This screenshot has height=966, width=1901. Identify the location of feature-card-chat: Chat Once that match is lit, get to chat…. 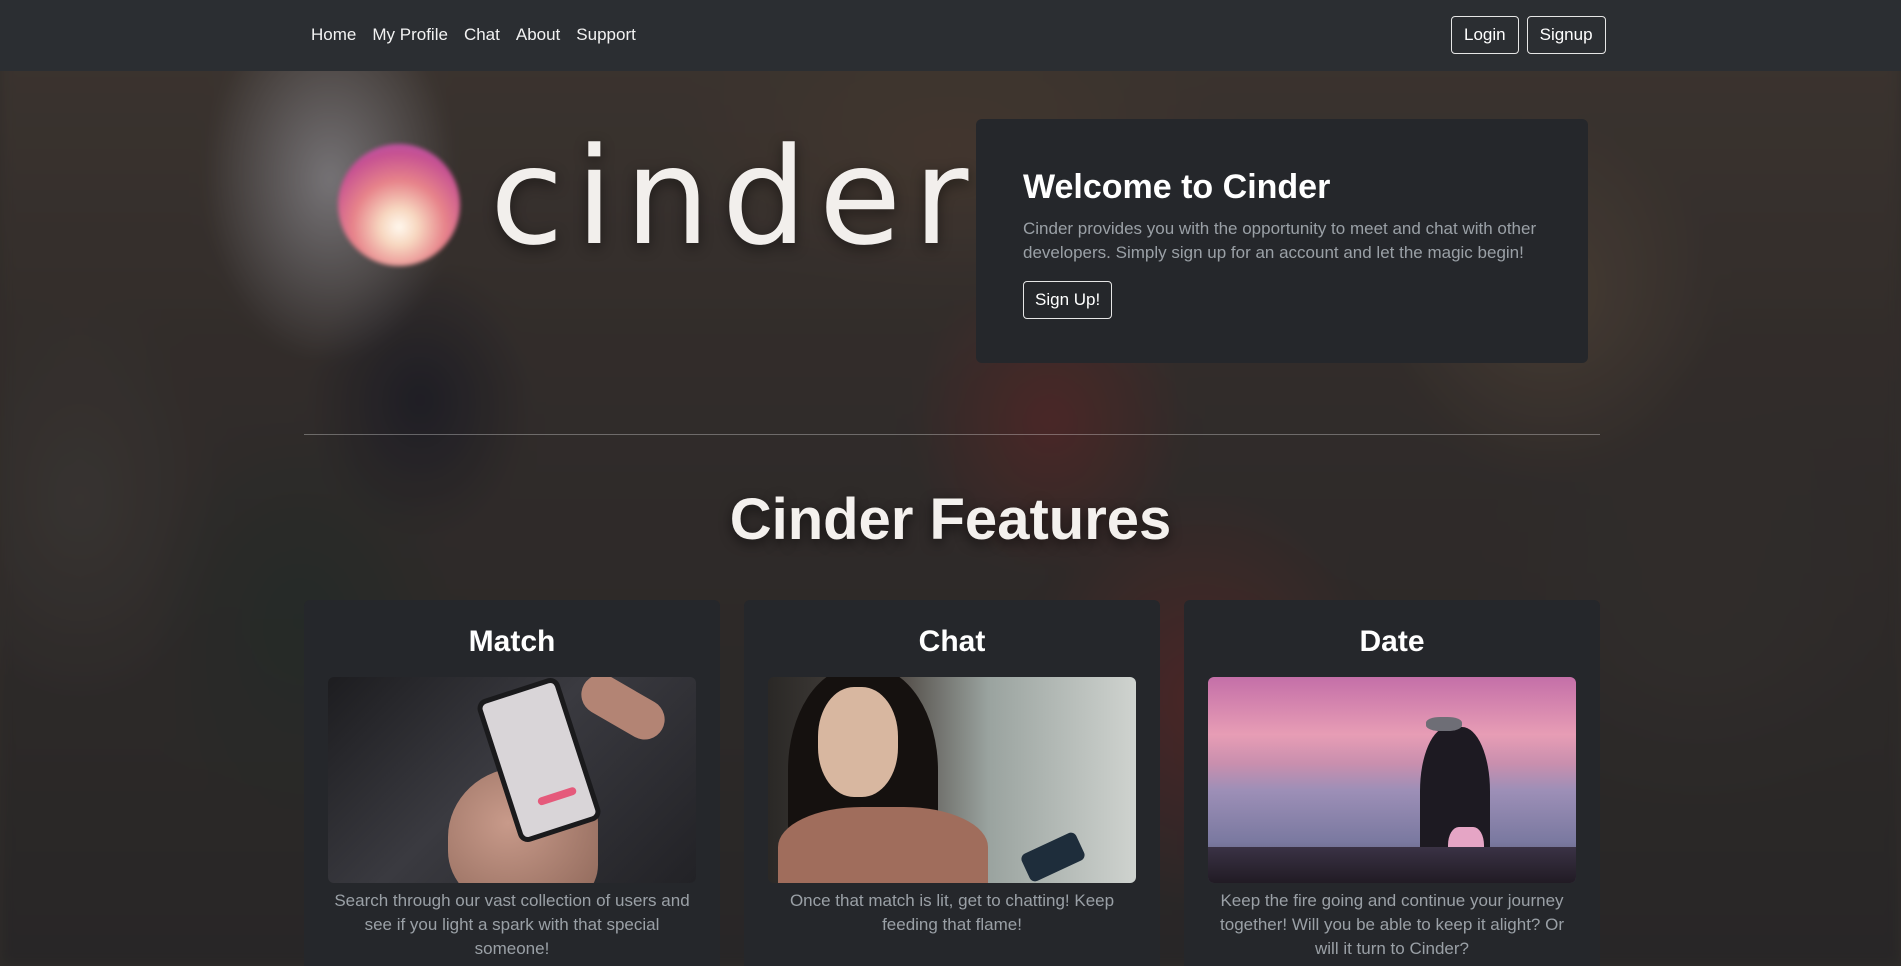
(952, 783).